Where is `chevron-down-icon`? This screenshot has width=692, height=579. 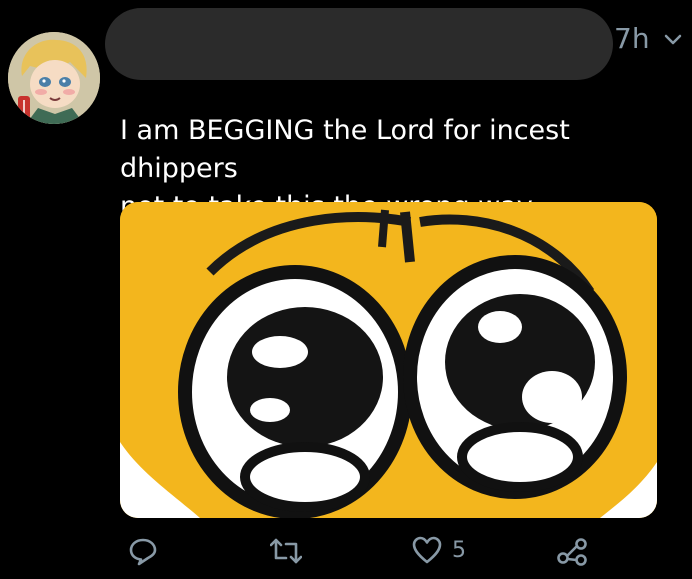
chevron-down-icon is located at coordinates (673, 40).